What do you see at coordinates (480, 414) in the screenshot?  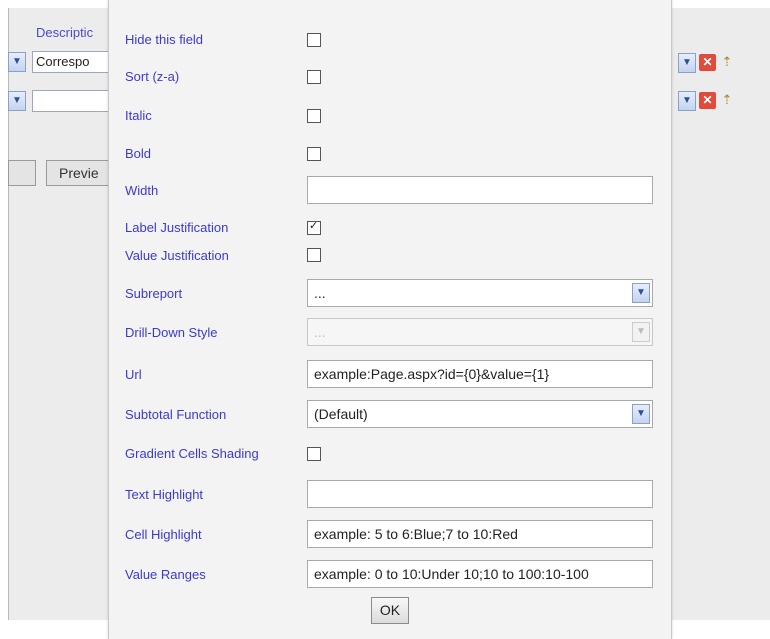 I see `subtotal-function-select: (Default) ▼` at bounding box center [480, 414].